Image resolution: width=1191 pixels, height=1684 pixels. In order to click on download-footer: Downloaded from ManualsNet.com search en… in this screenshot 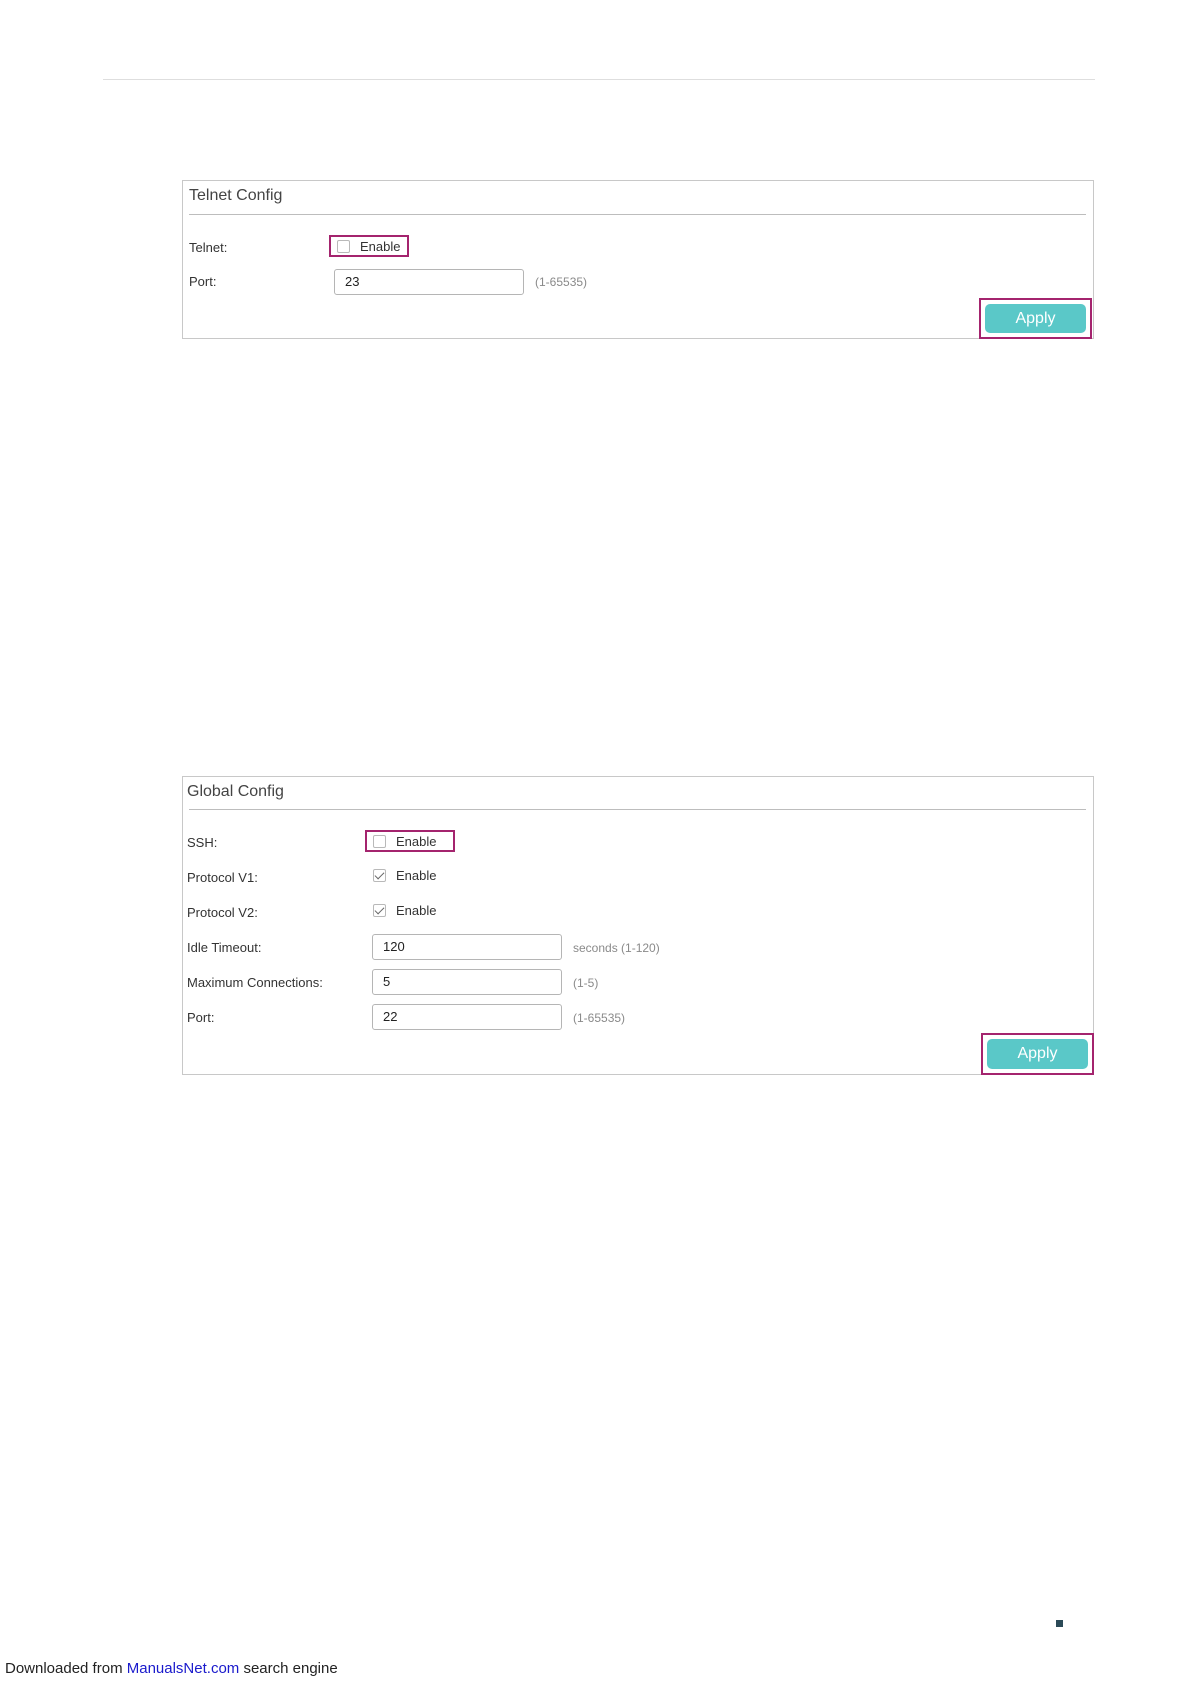, I will do `click(171, 1668)`.